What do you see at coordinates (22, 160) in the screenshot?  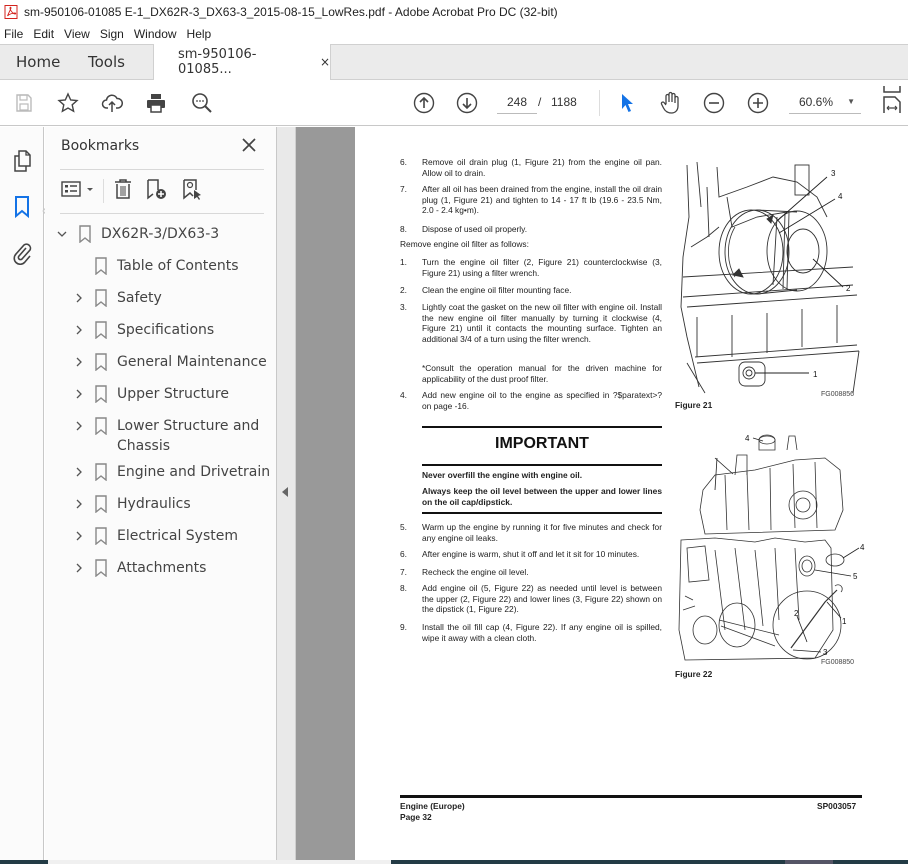 I see `page-thumbnails-icon` at bounding box center [22, 160].